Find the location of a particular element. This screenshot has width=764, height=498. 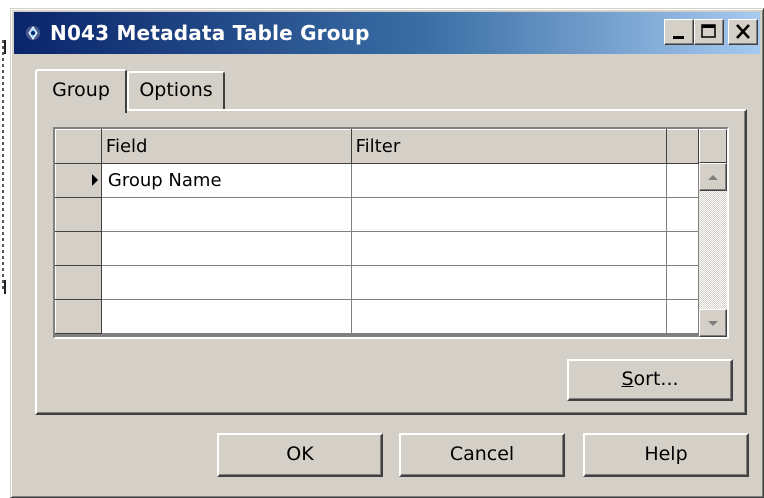

minimize-button is located at coordinates (679, 32).